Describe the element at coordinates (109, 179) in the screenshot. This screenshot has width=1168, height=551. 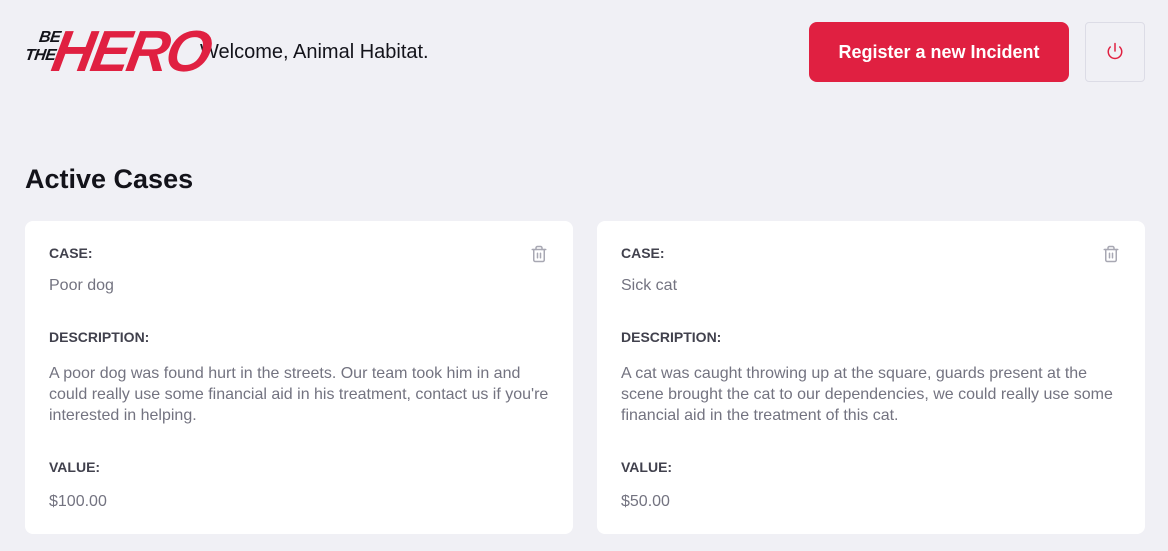
I see `page-title: Active Cases` at that location.